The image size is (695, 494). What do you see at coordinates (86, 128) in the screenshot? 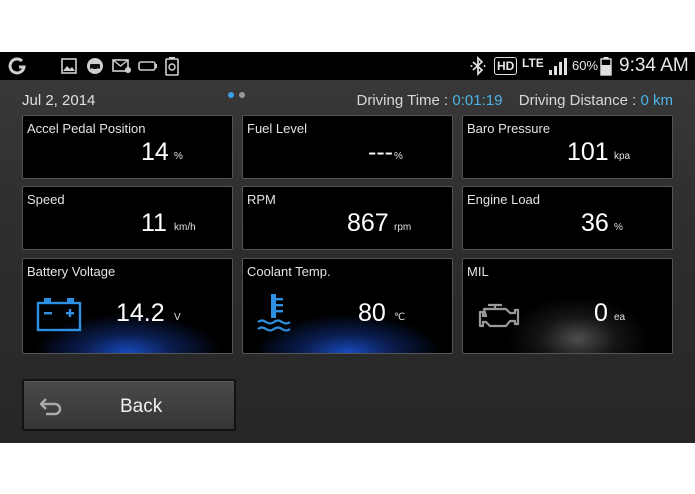
I see `tile-label: Accel Pedal Position` at bounding box center [86, 128].